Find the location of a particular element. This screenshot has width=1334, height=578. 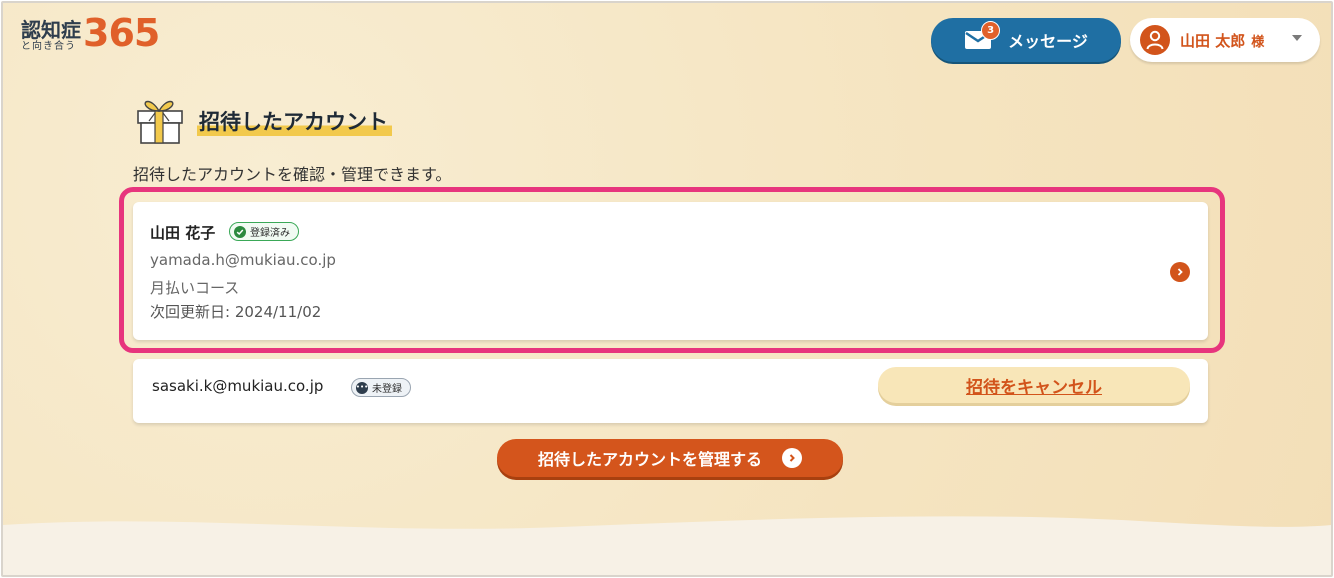

more-dots-icon: ••• is located at coordinates (362, 387).